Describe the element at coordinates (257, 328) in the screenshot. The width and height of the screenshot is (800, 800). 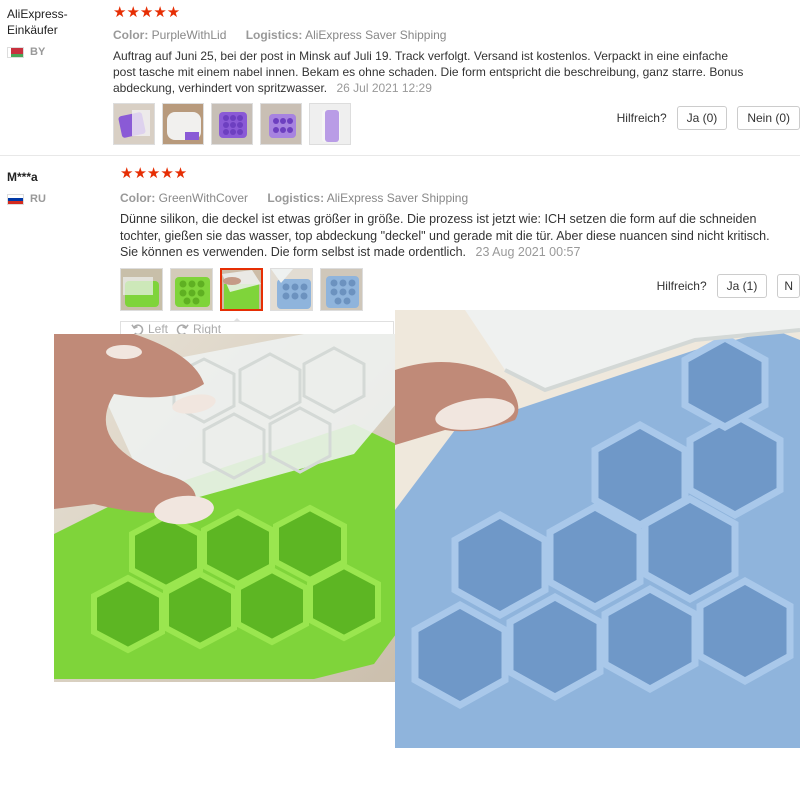
I see `gallery-nav: Left Right` at that location.